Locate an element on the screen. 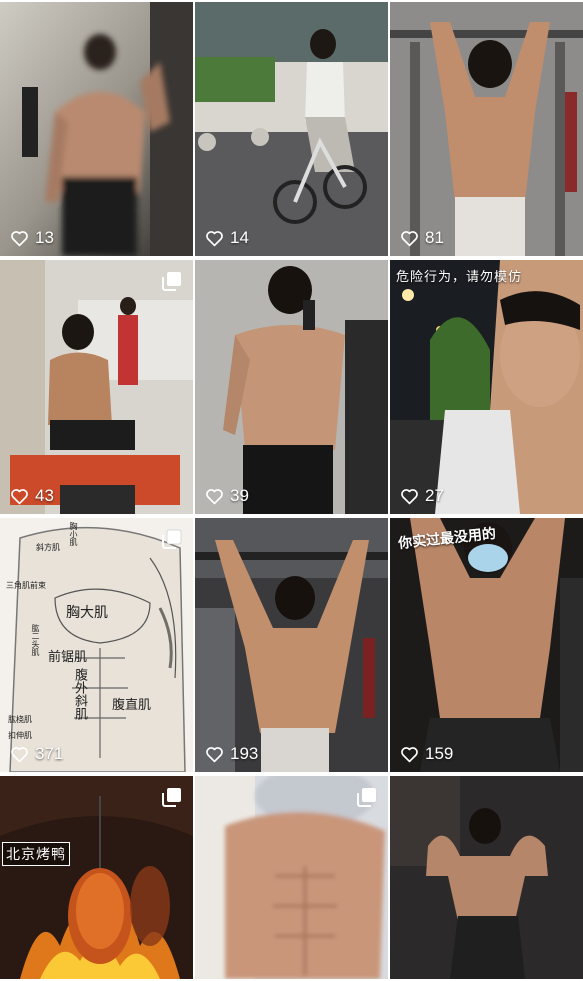 This screenshot has height=981, width=583. anatomy-label: 胸小肌 is located at coordinates (73, 534).